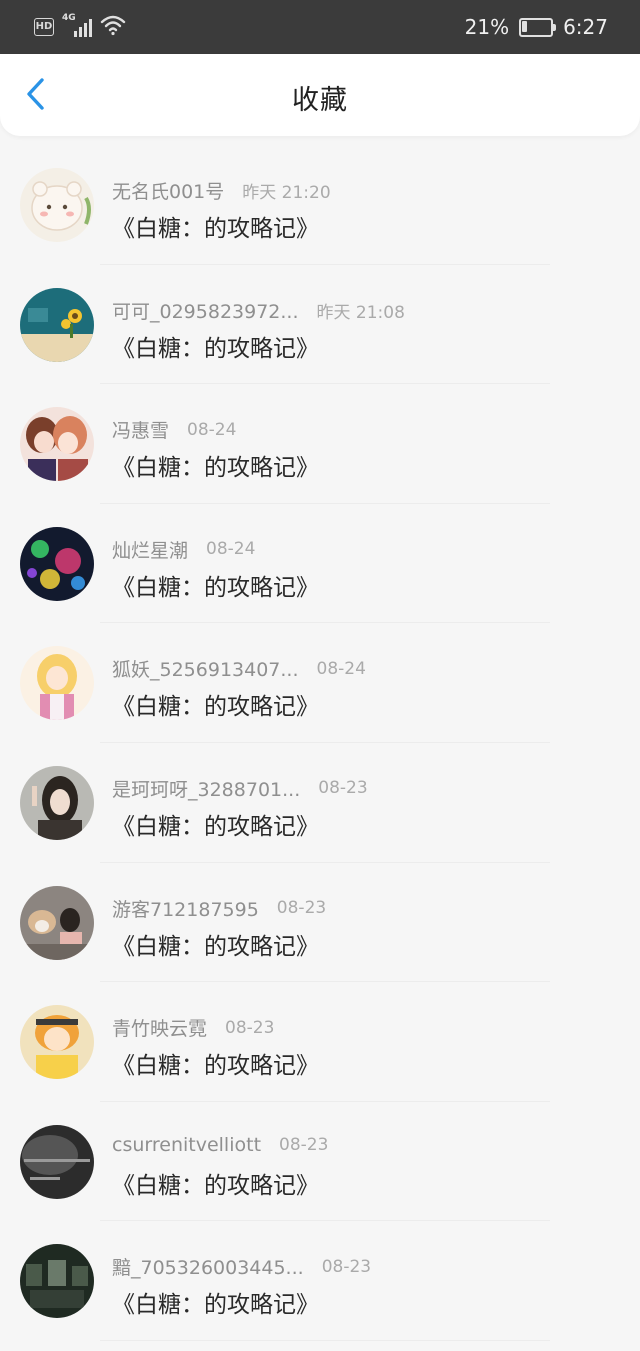 Image resolution: width=640 pixels, height=1351 pixels. I want to click on wifi-icon, so click(113, 27).